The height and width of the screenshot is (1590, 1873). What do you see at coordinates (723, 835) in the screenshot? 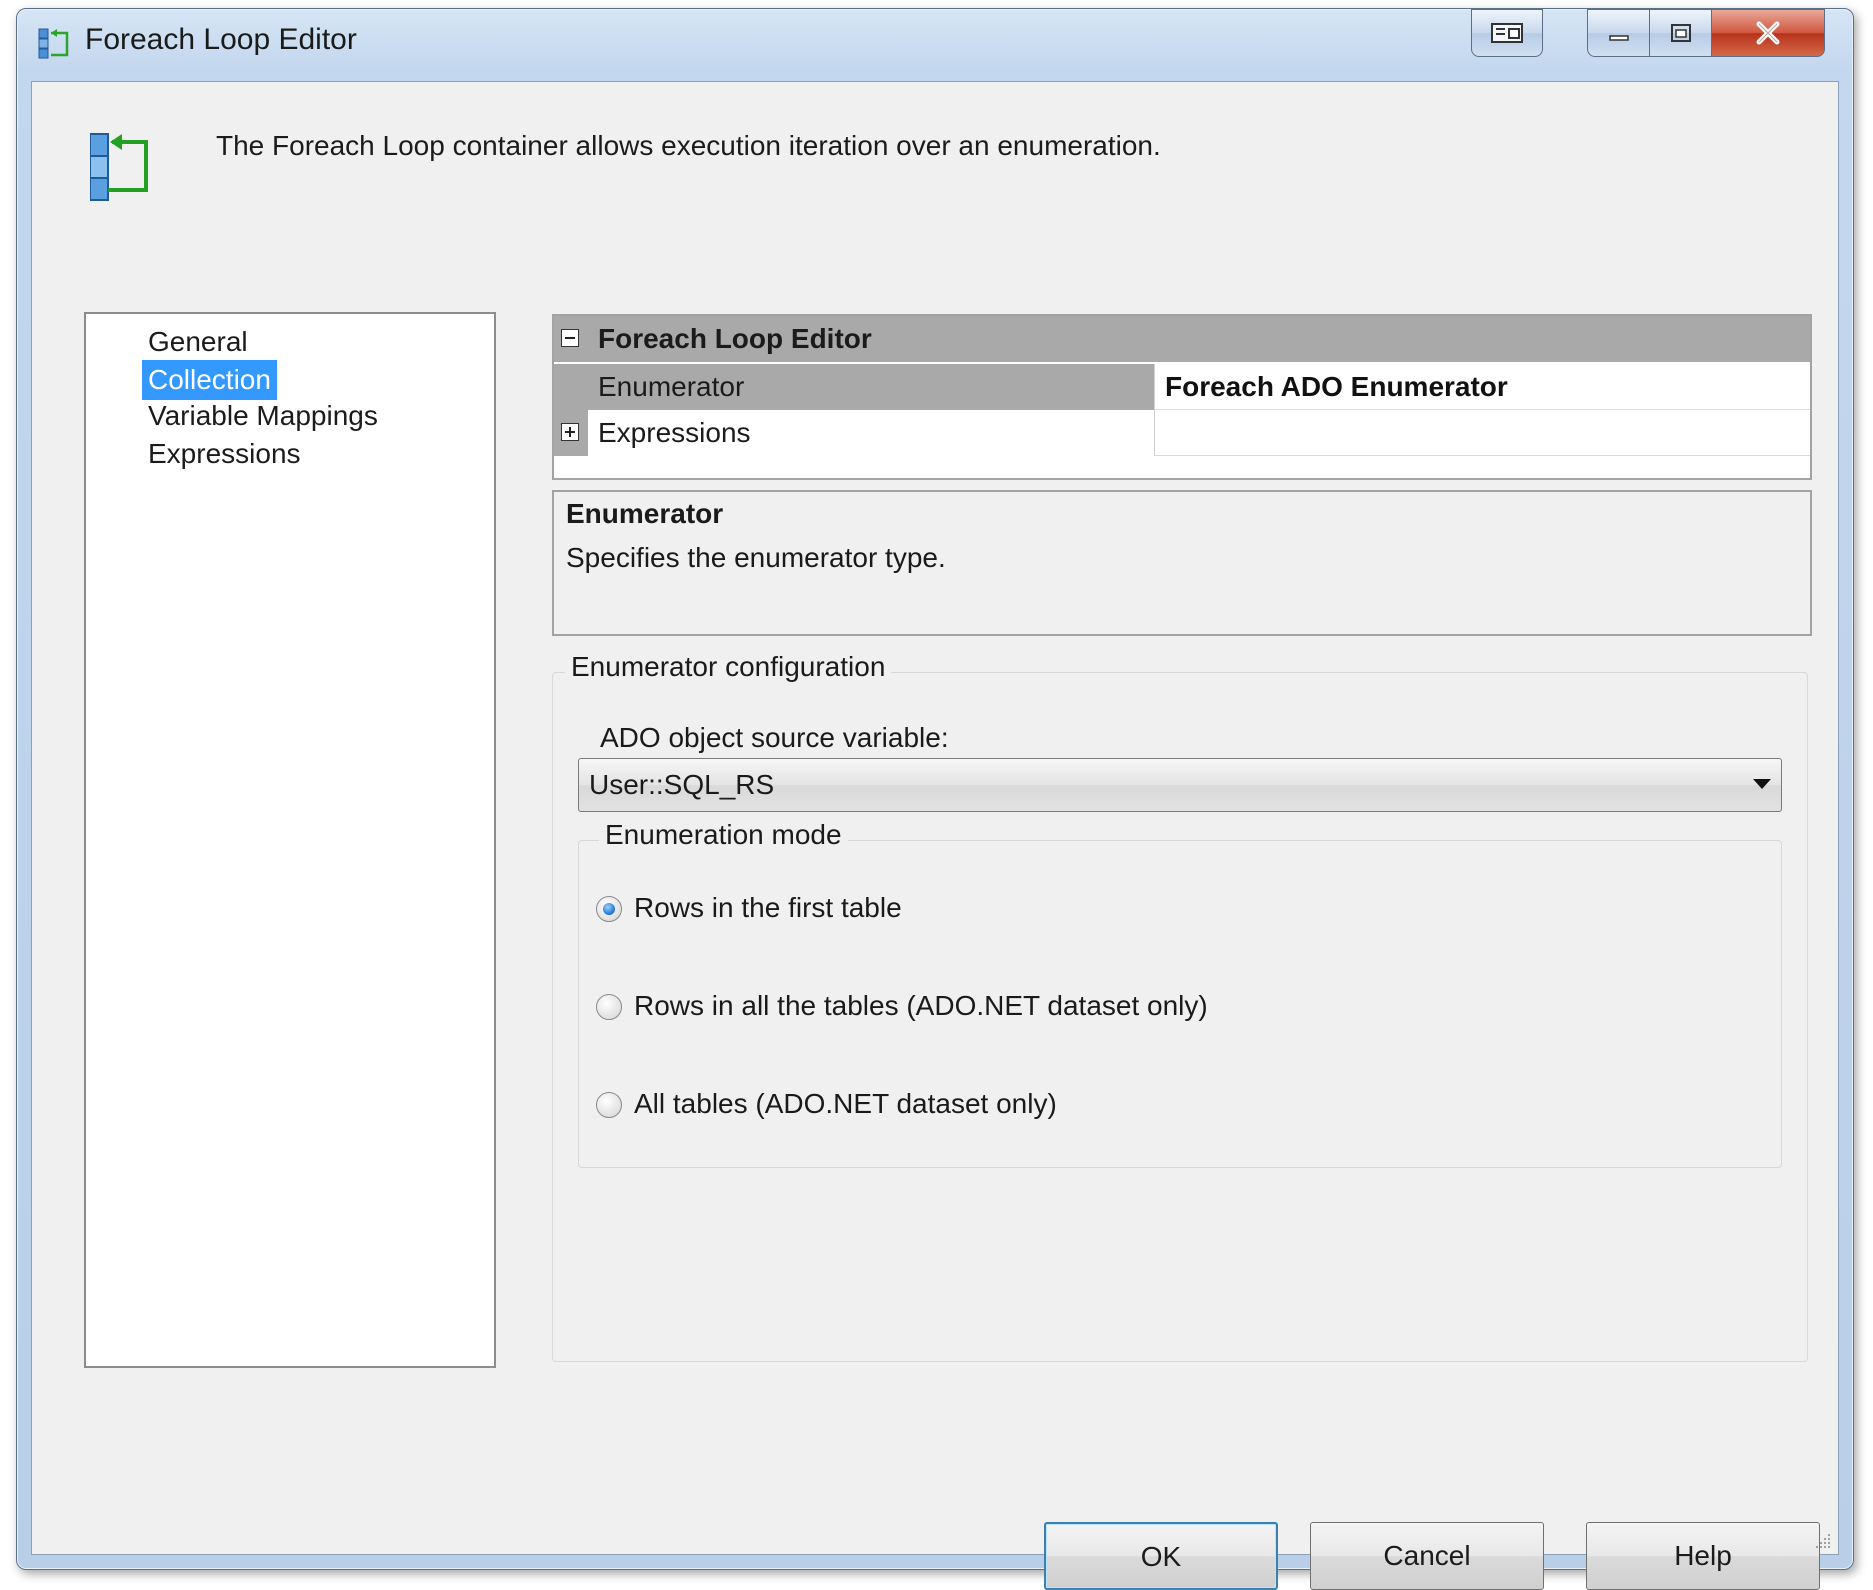
I see `enumeration-mode-legend: Enumeration mode` at bounding box center [723, 835].